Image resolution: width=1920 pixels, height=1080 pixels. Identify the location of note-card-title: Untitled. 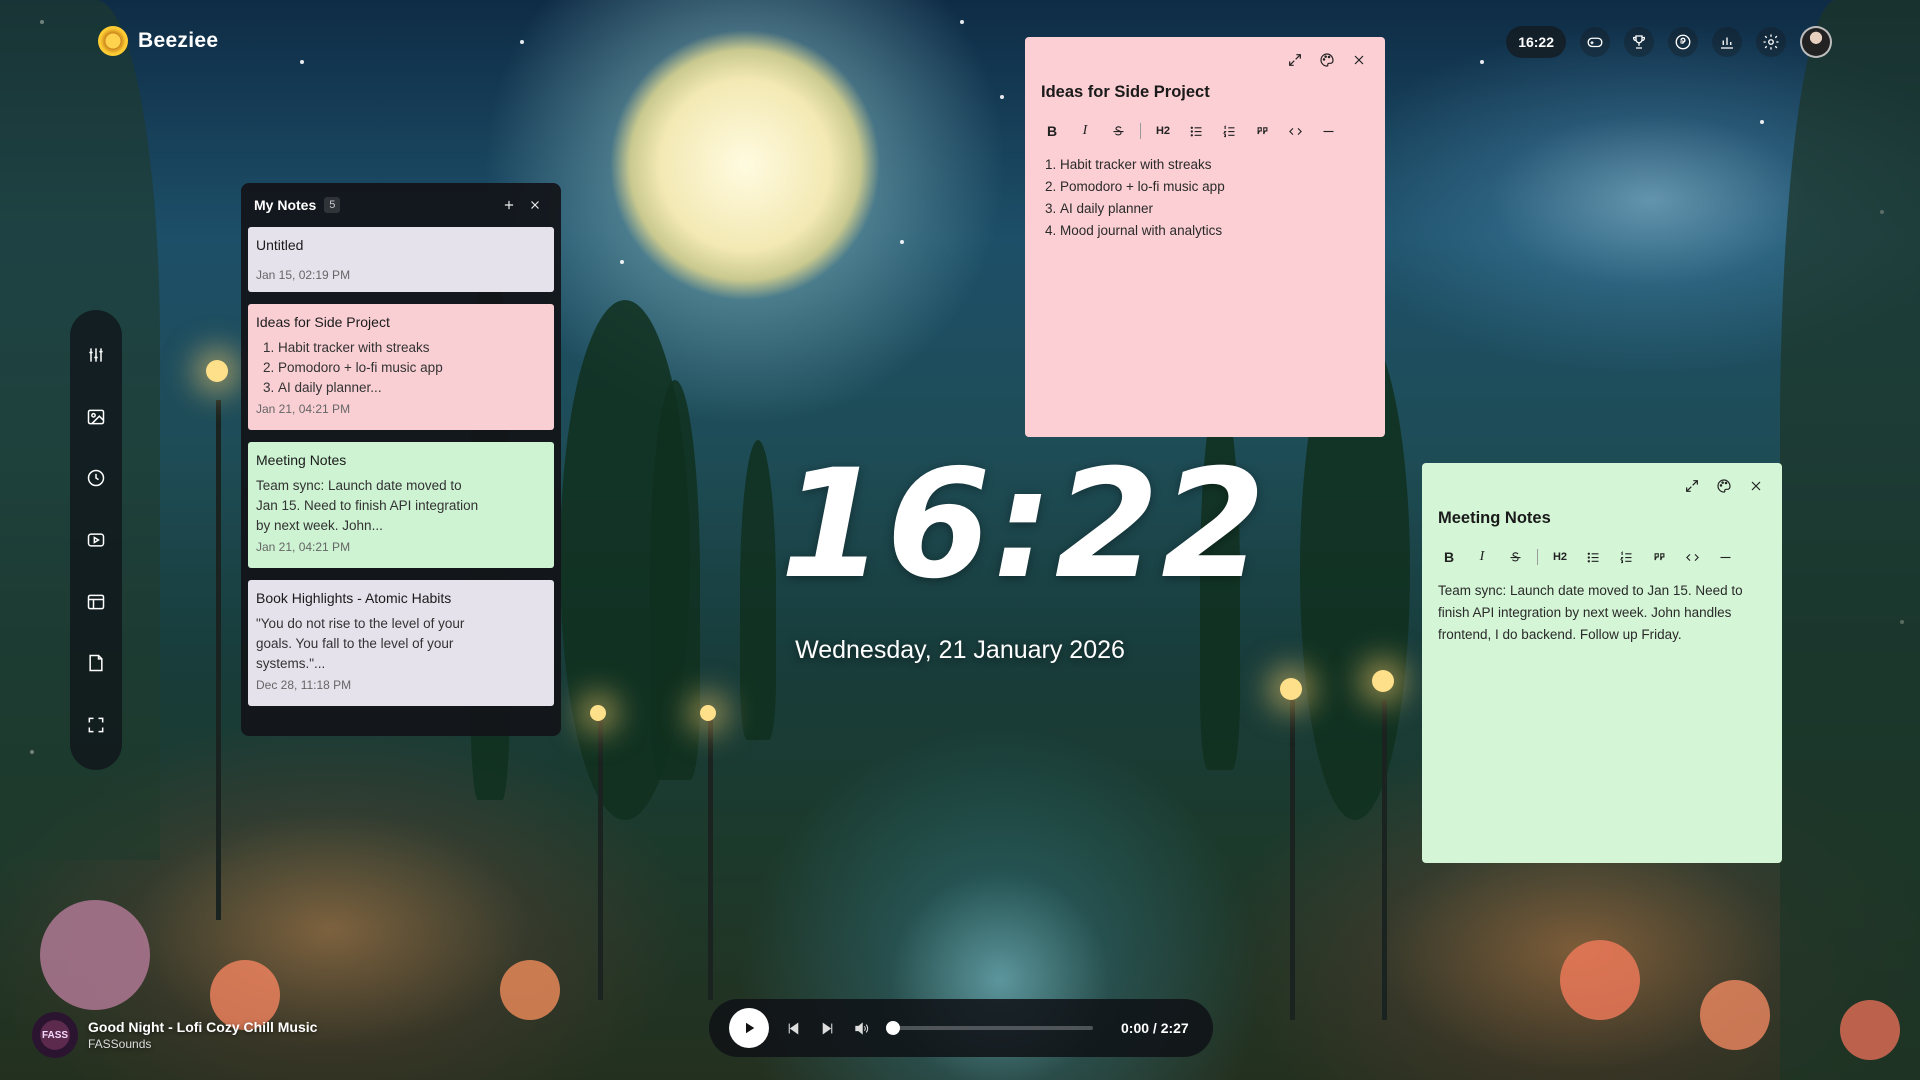
(280, 245).